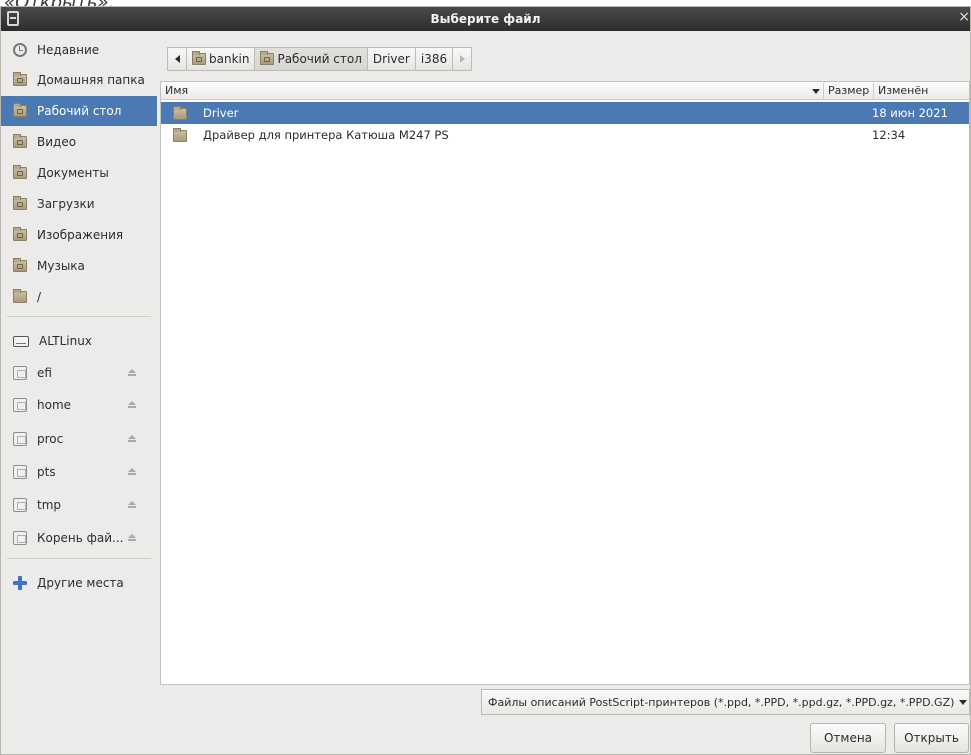 The width and height of the screenshot is (971, 755). What do you see at coordinates (79, 439) in the screenshot?
I see `sidebar-item-proc: proc` at bounding box center [79, 439].